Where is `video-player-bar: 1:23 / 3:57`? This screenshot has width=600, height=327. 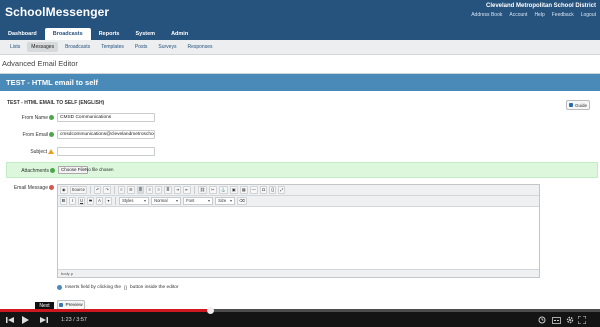 video-player-bar: 1:23 / 3:57 is located at coordinates (300, 317).